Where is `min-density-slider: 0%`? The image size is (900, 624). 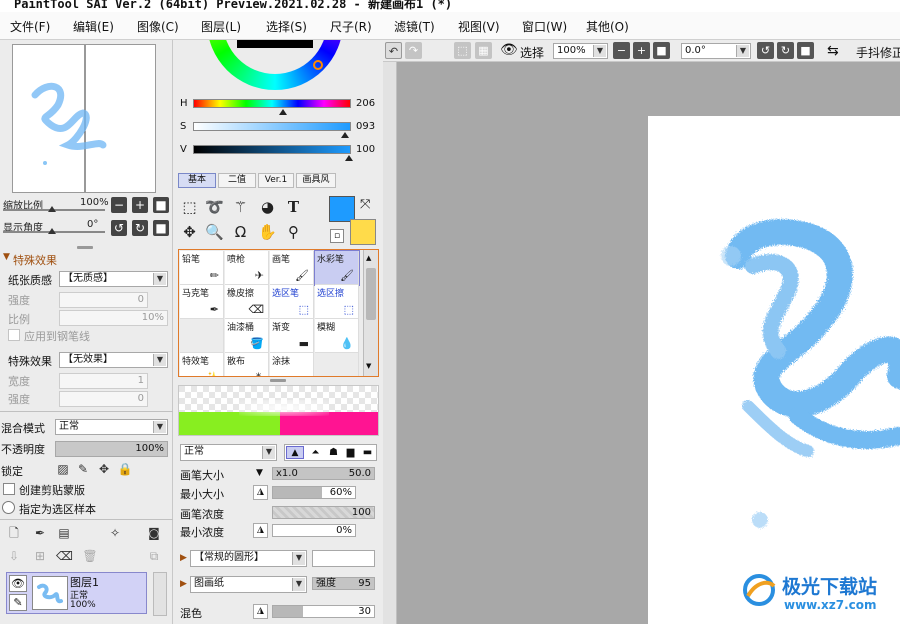
min-density-slider: 0% is located at coordinates (314, 530).